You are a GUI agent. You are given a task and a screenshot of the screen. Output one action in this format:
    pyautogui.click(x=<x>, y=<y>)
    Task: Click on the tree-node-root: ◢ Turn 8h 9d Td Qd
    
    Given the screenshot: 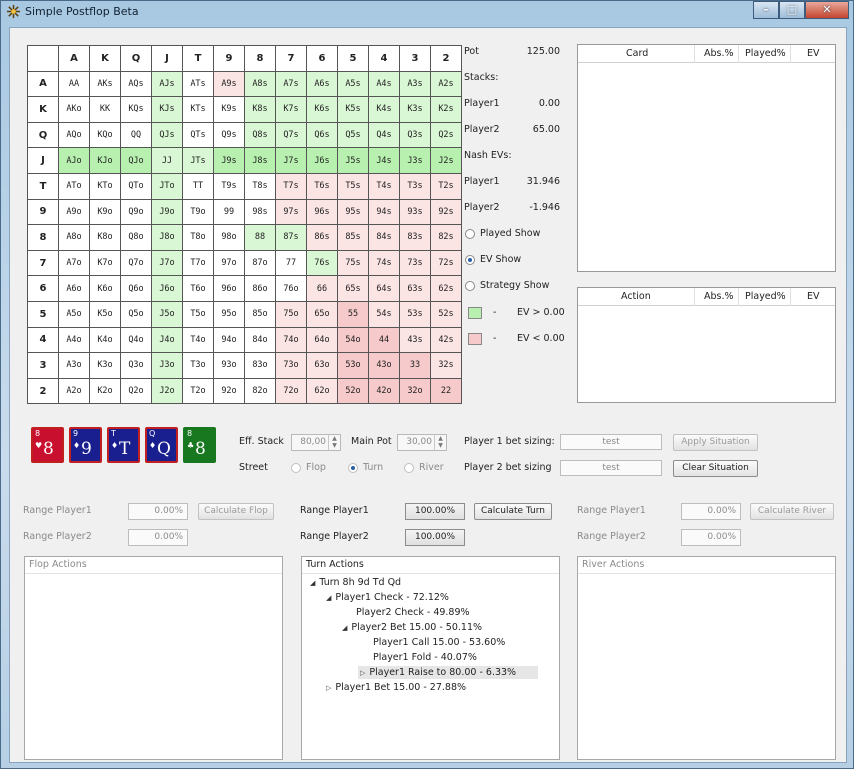 What is the action you would take?
    pyautogui.click(x=355, y=582)
    